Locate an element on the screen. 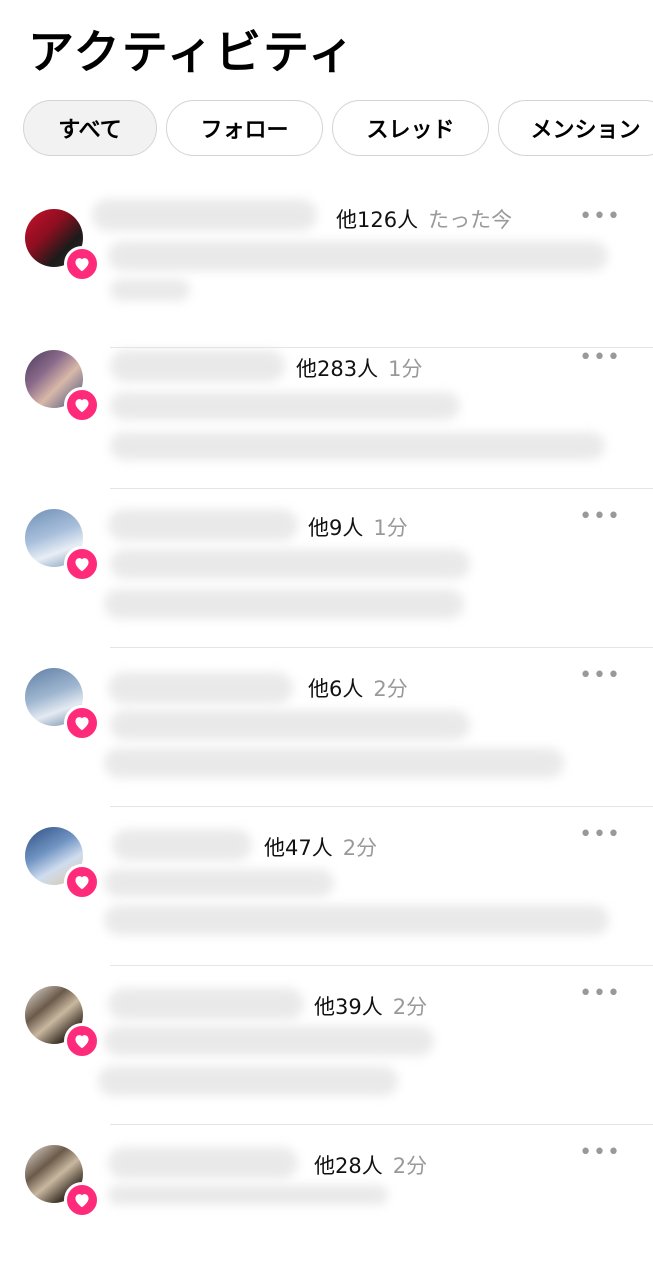 This screenshot has height=1284, width=653. activity-meta: 他6人 2分 is located at coordinates (358, 688).